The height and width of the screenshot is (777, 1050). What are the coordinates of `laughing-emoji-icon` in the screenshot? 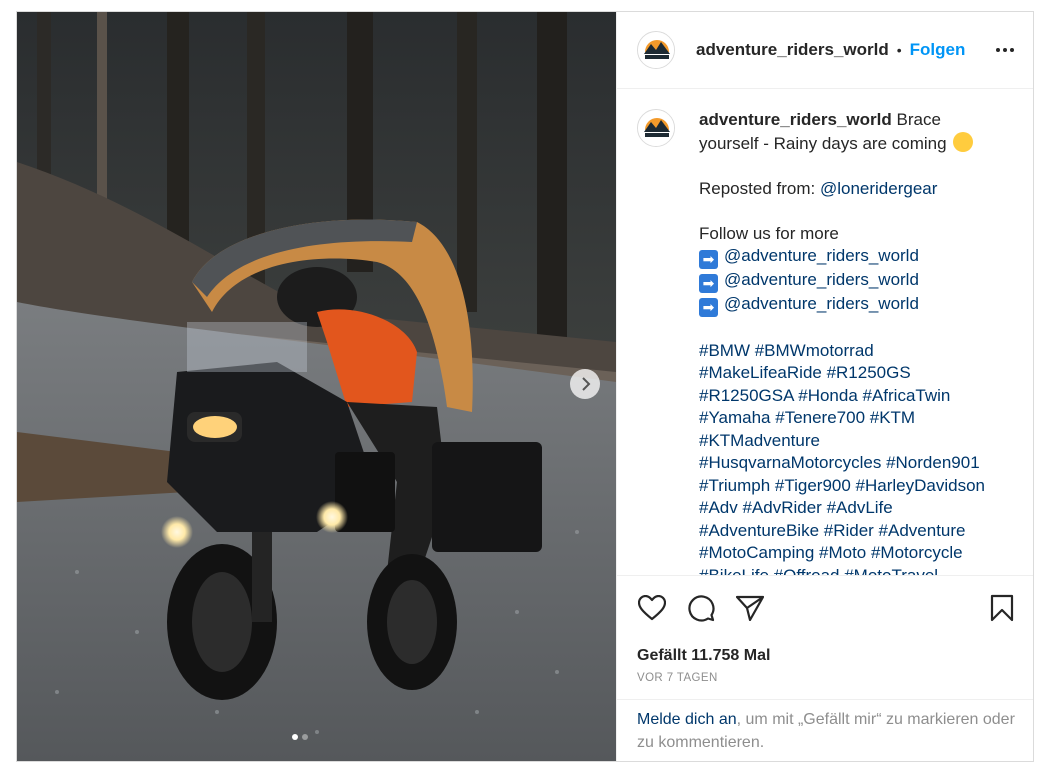 It's located at (963, 141).